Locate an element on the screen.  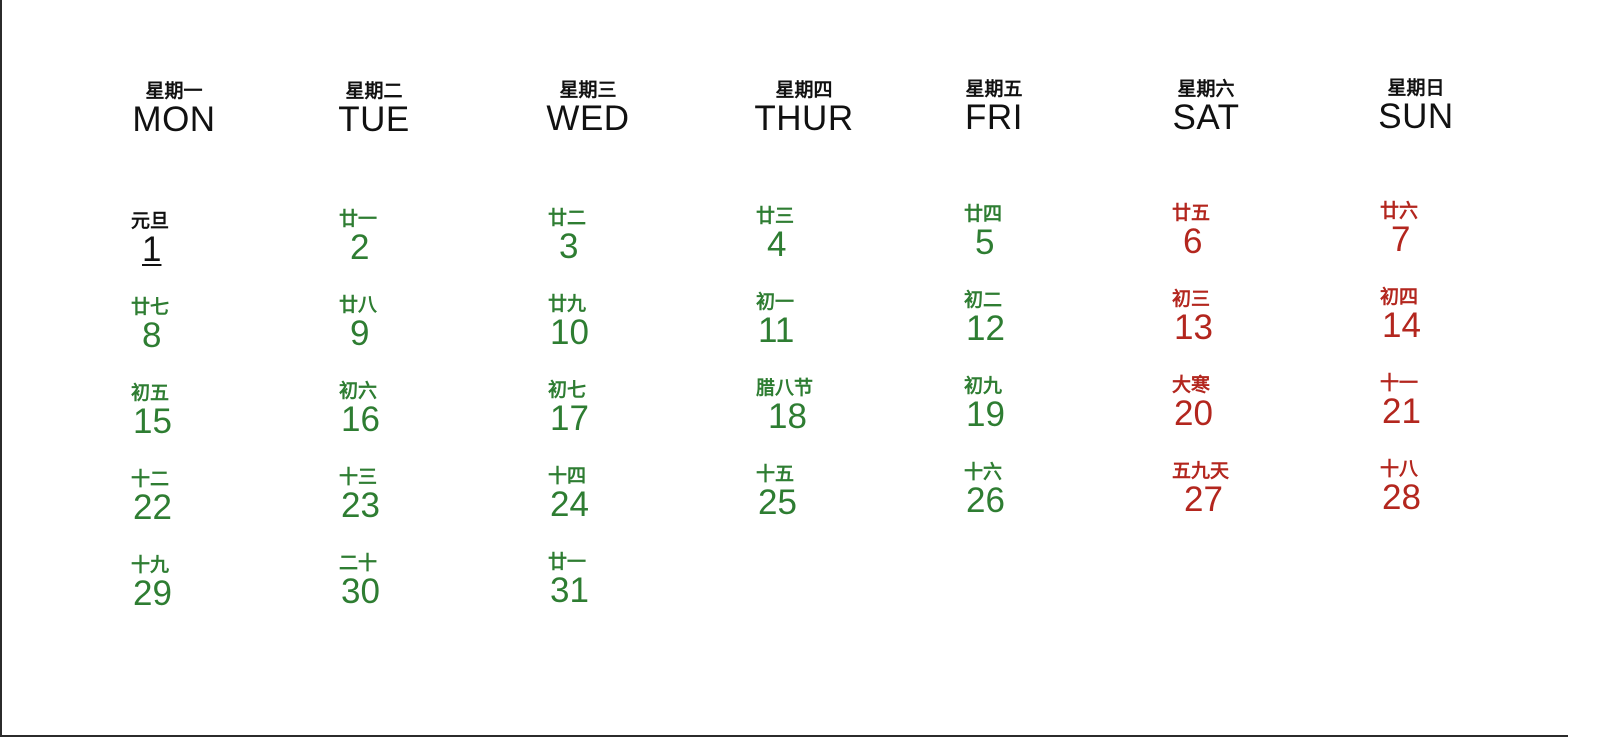
weekday-header-tue: 星期二 TUE is located at coordinates (374, 109).